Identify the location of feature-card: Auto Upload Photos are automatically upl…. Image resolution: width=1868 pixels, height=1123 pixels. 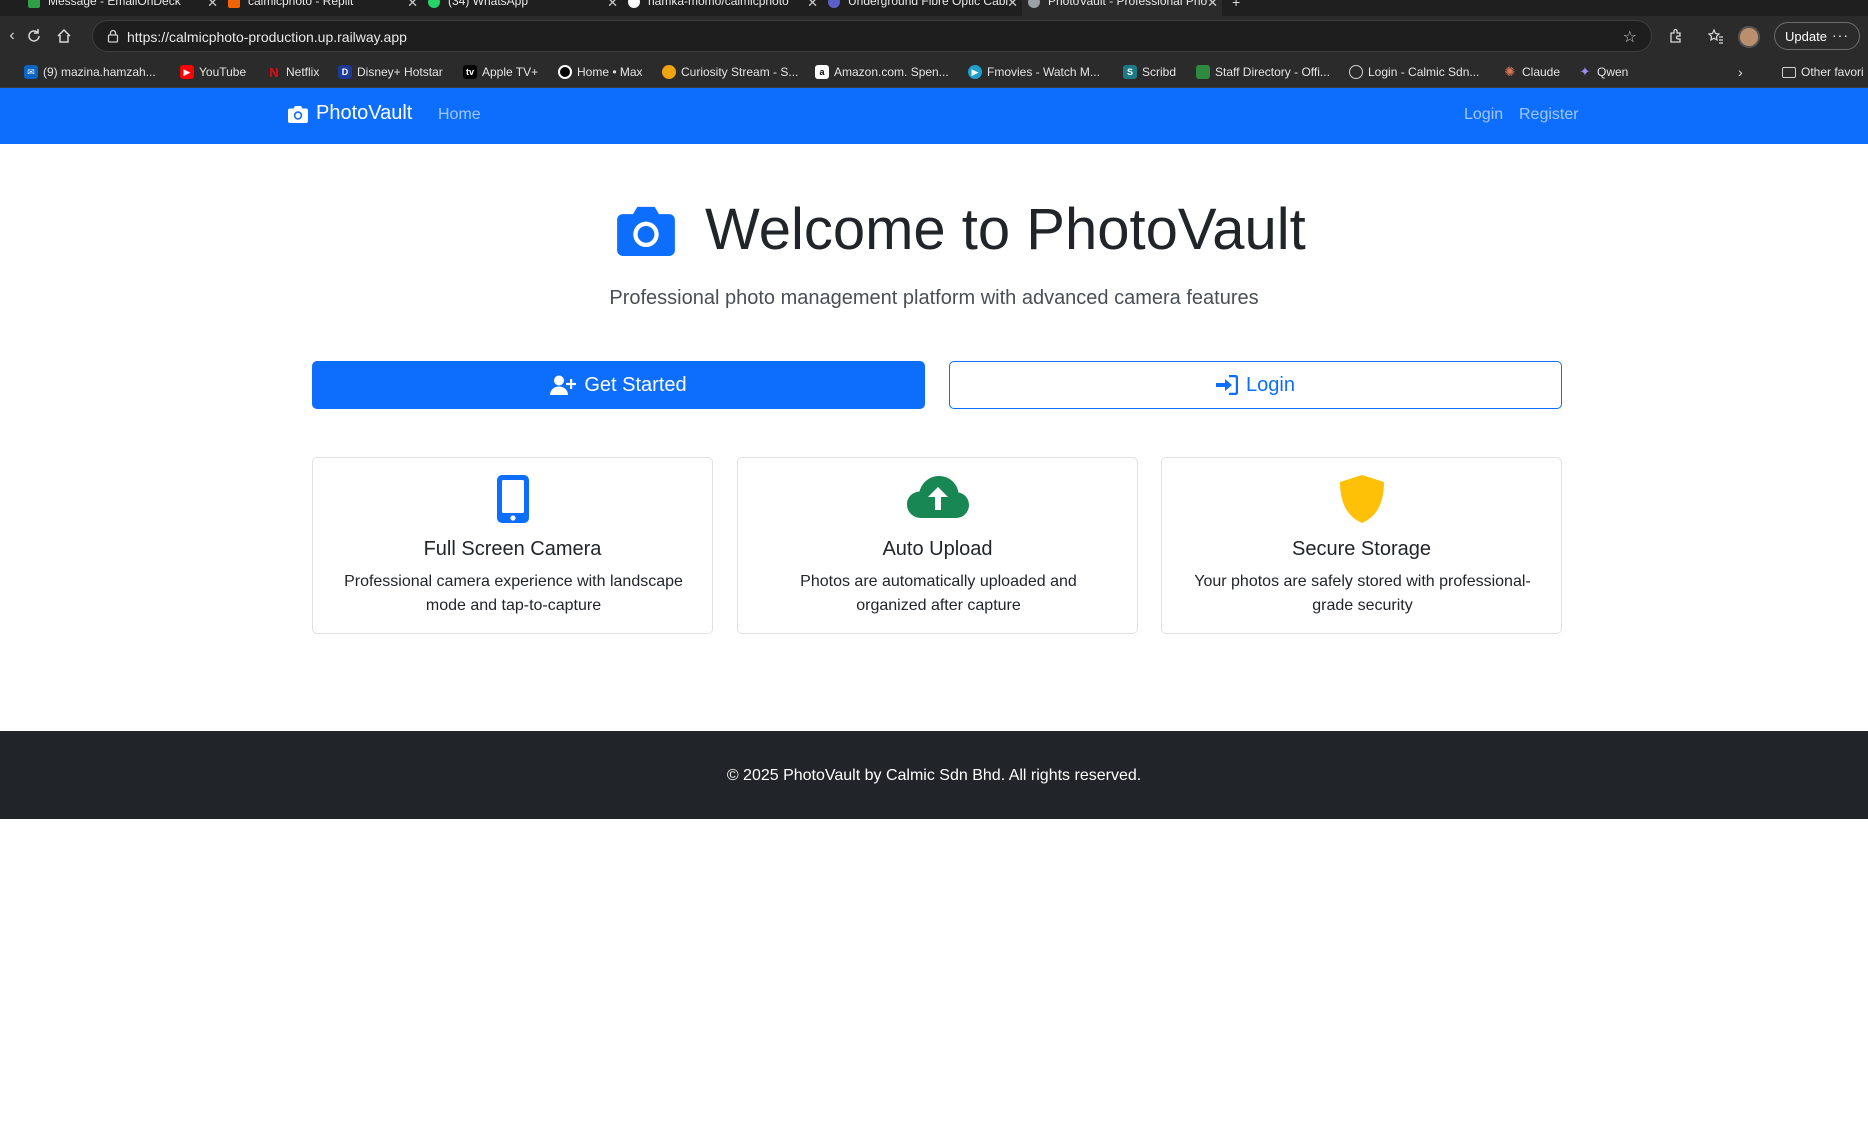
(937, 545).